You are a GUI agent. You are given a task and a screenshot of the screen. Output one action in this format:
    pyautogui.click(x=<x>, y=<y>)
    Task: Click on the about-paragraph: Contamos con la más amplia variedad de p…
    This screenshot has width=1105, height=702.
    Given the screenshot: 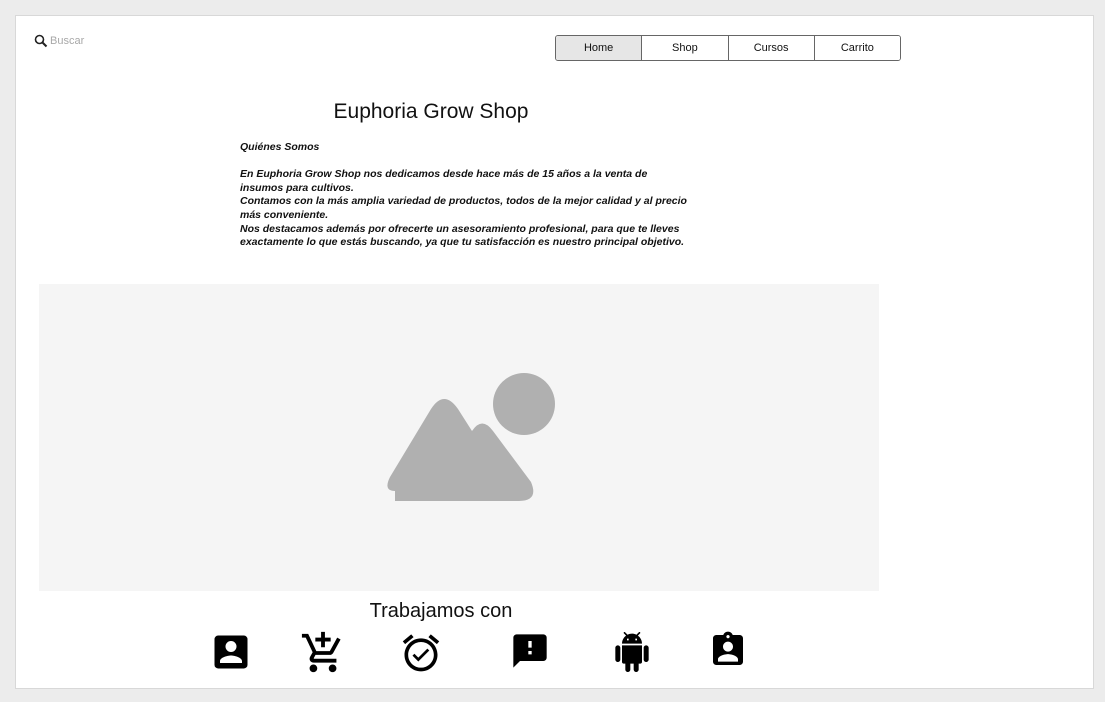 What is the action you would take?
    pyautogui.click(x=463, y=208)
    